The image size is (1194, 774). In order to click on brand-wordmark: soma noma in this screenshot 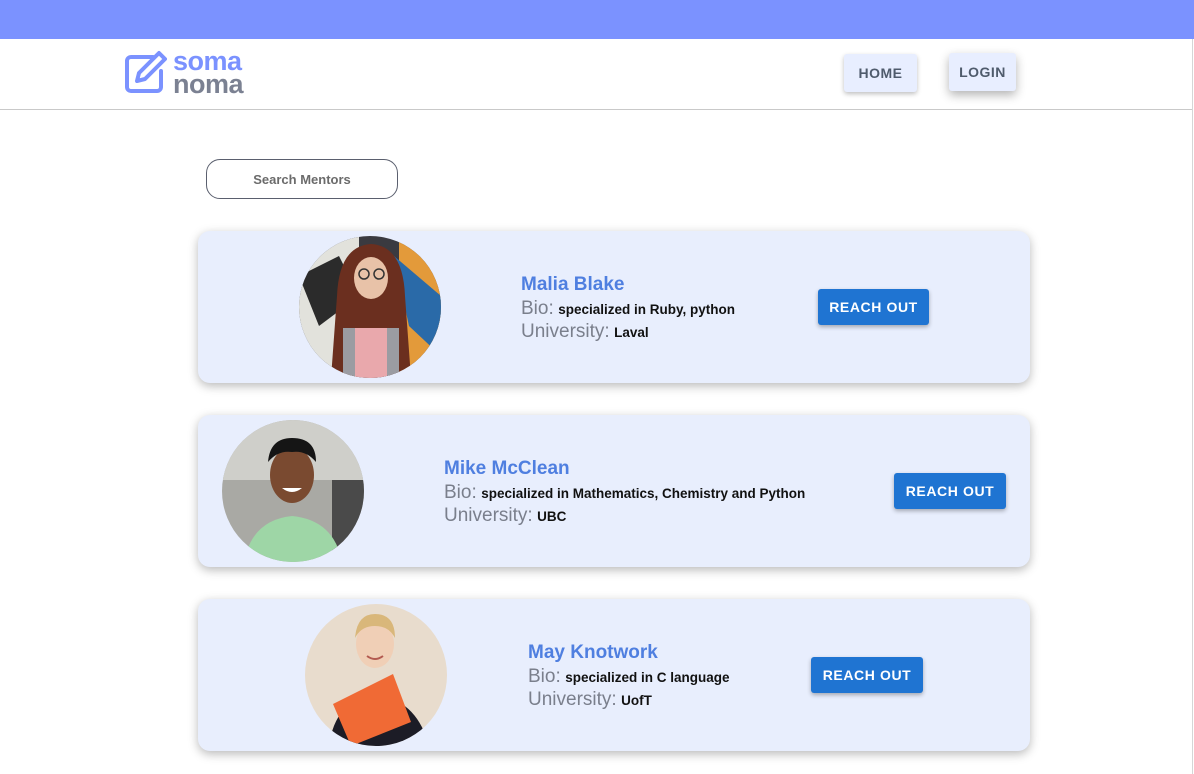, I will do `click(208, 73)`.